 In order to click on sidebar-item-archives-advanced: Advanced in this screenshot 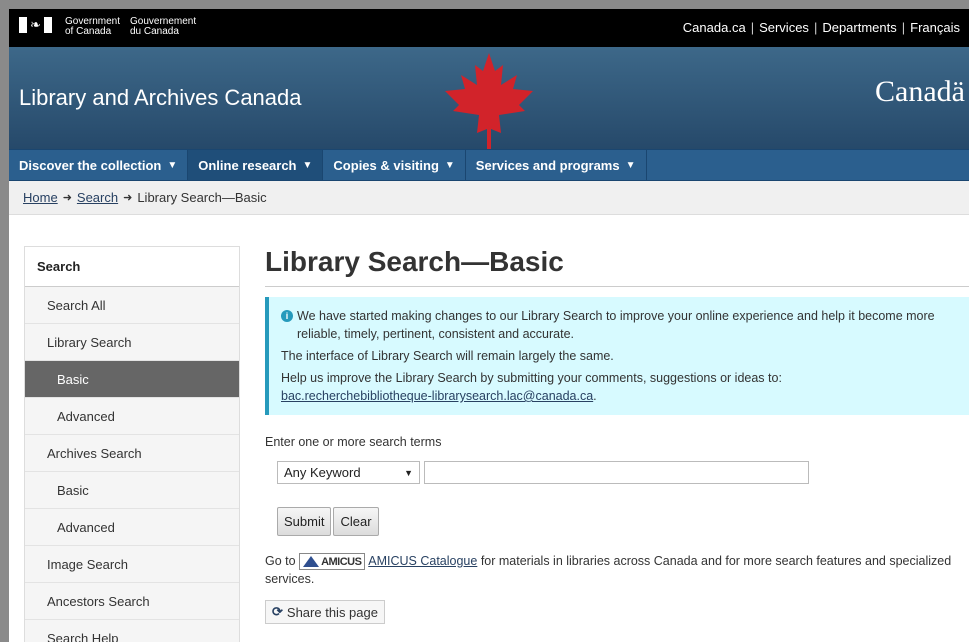, I will do `click(132, 527)`.